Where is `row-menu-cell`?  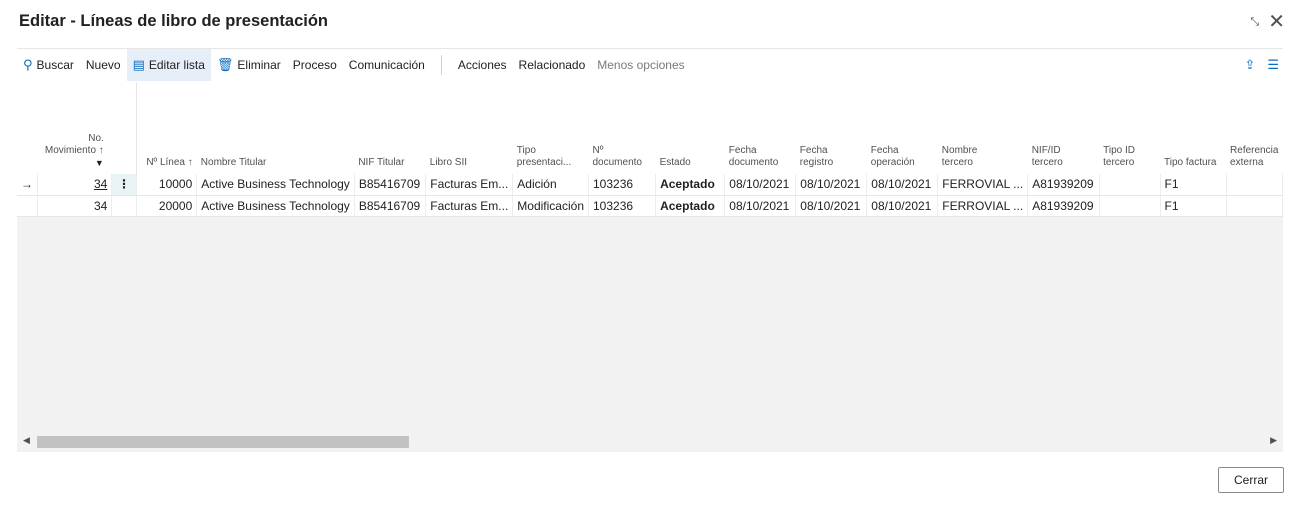
row-menu-cell is located at coordinates (124, 206).